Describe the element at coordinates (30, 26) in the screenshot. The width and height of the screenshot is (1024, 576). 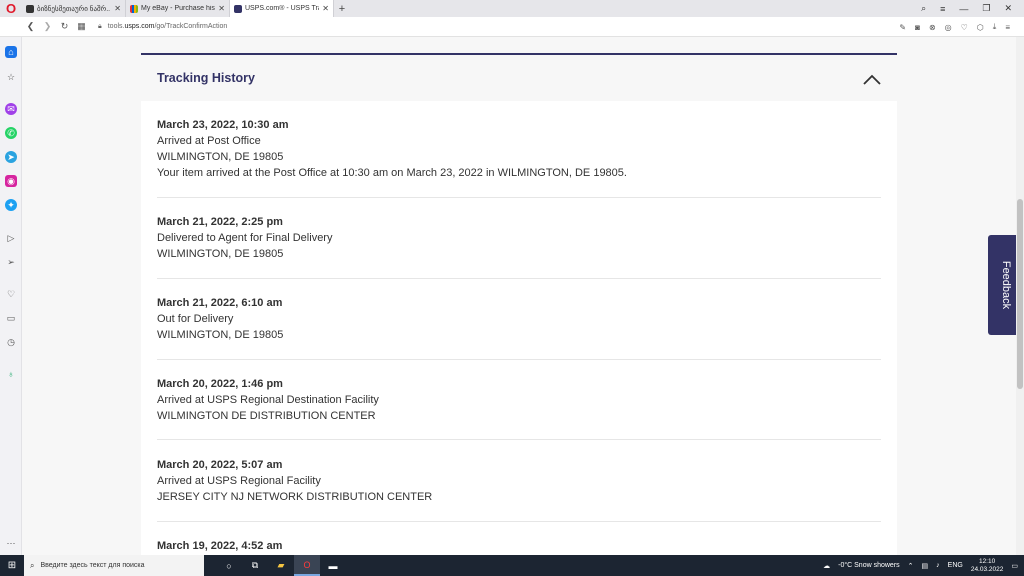
I see `back-icon: ❮` at that location.